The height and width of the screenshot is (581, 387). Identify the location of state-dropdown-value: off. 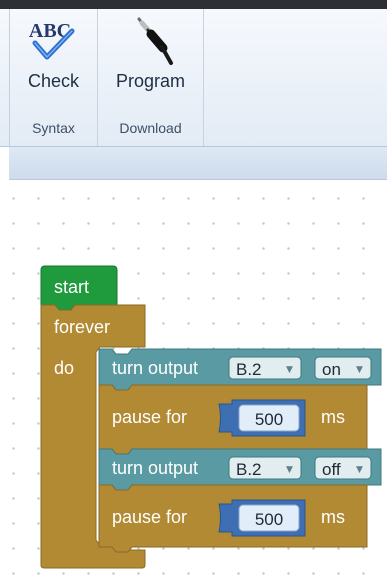
(331, 469).